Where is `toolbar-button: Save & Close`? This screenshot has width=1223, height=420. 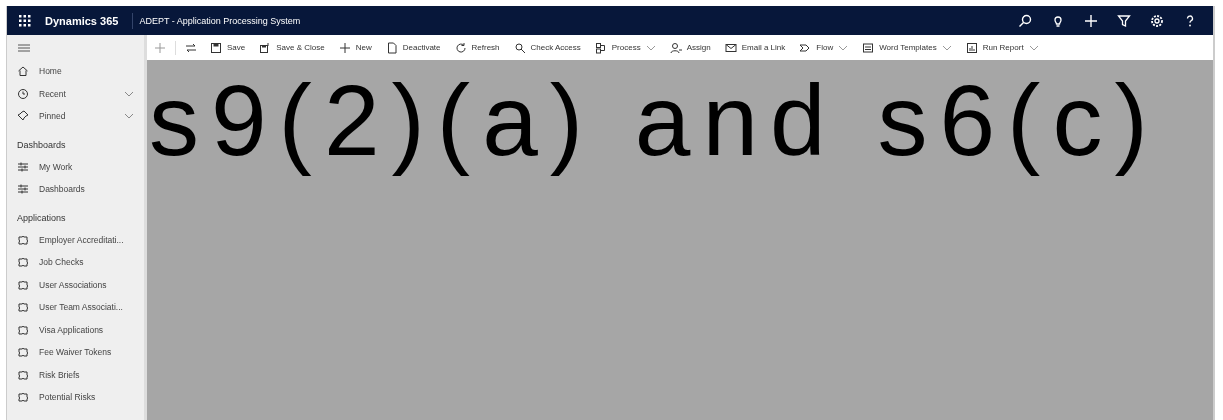
toolbar-button: Save & Close is located at coordinates (292, 47).